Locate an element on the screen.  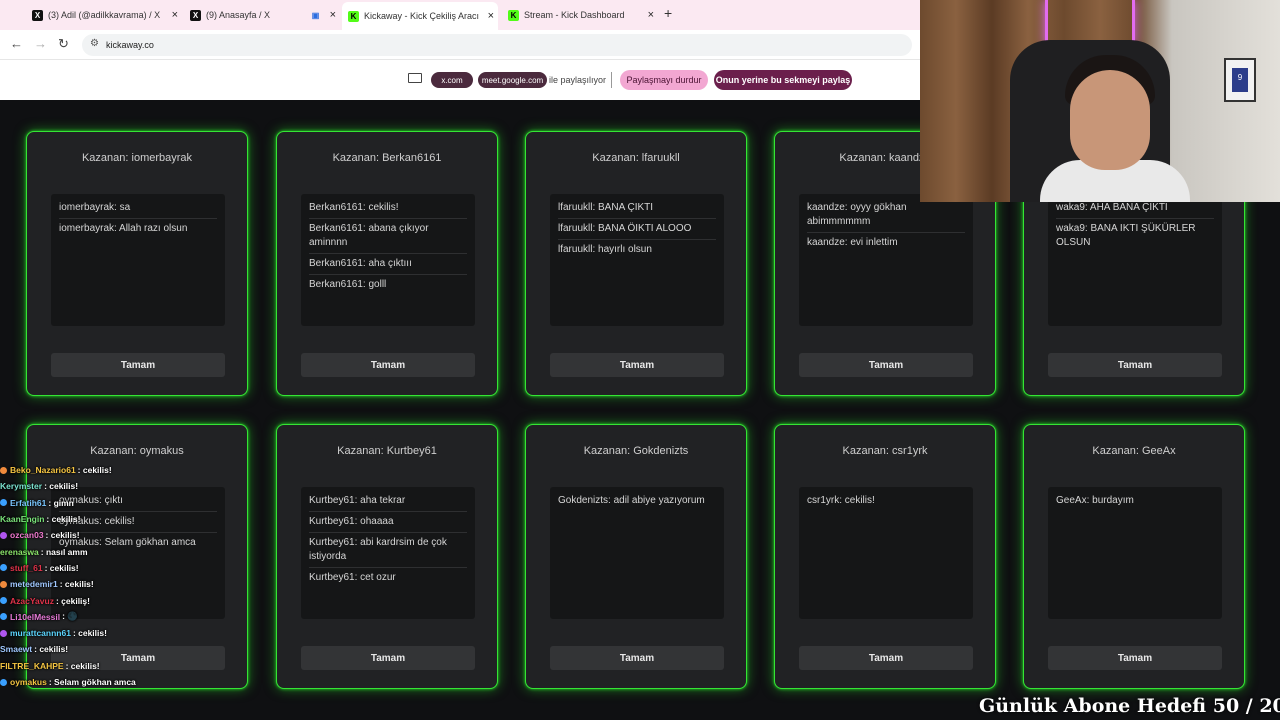
screen-share-icon is located at coordinates (415, 78).